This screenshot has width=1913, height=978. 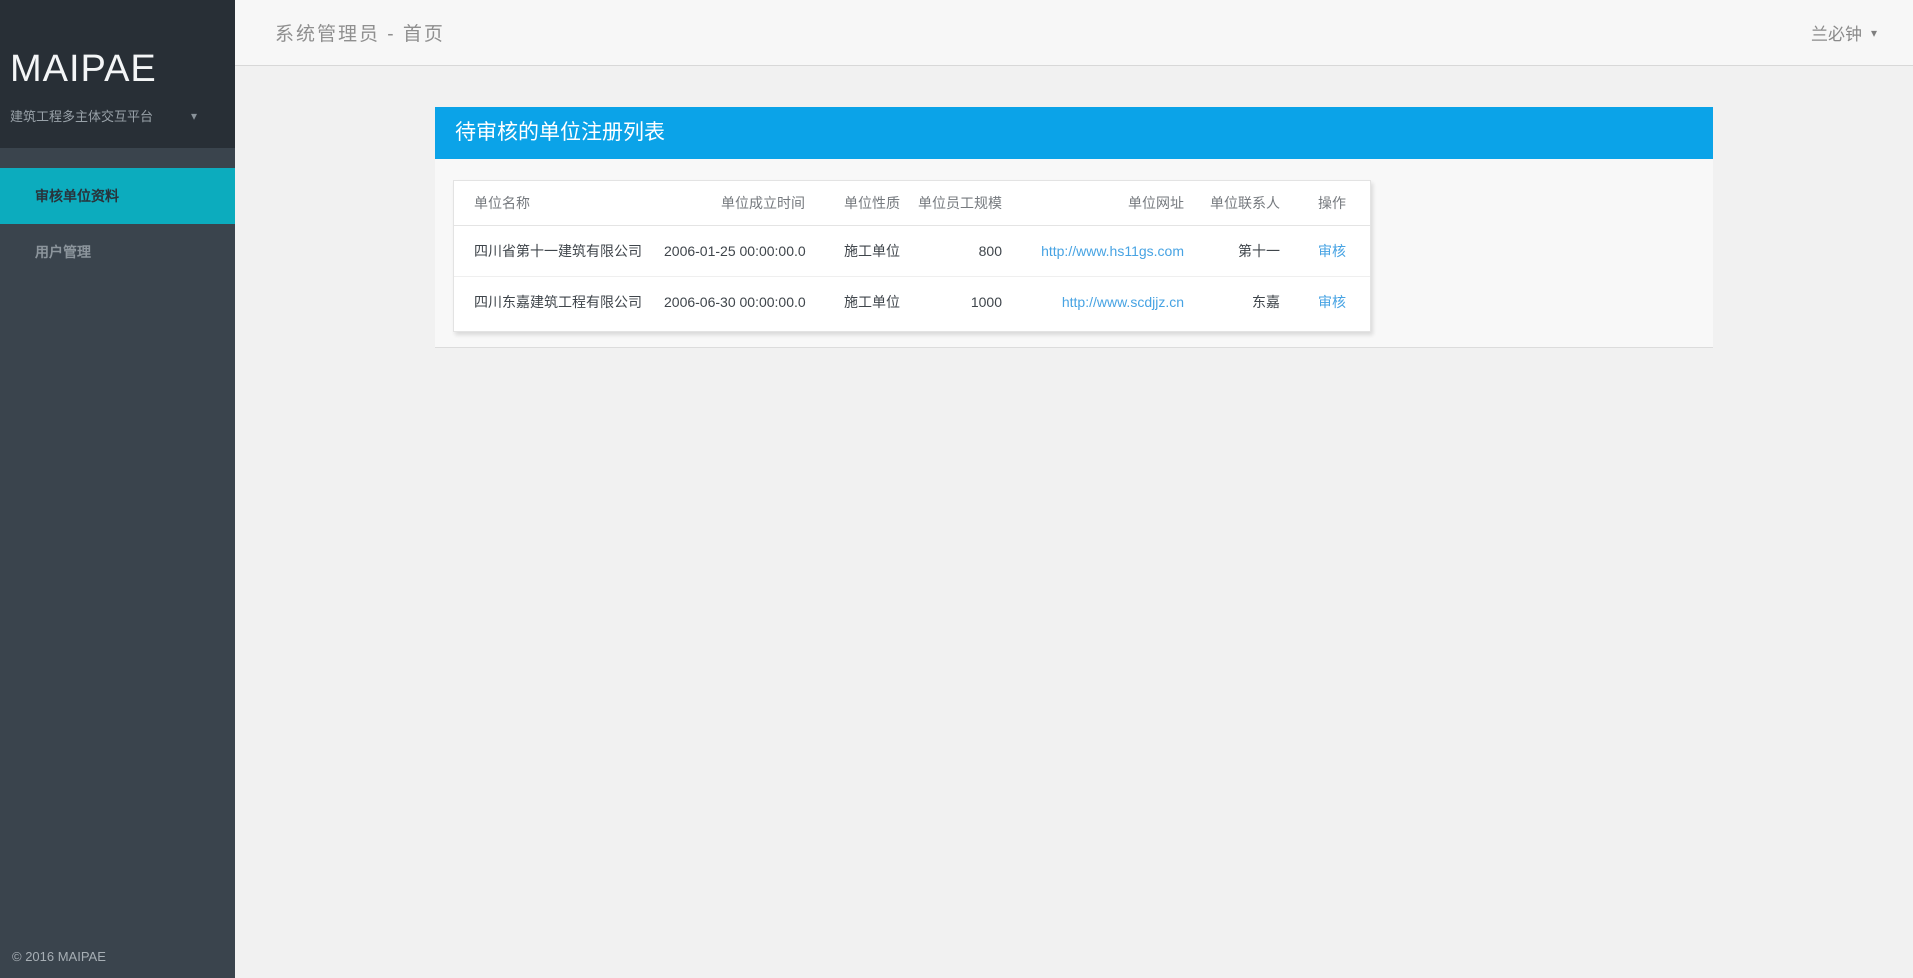 What do you see at coordinates (990, 251) in the screenshot?
I see `cell-staff-size: 800` at bounding box center [990, 251].